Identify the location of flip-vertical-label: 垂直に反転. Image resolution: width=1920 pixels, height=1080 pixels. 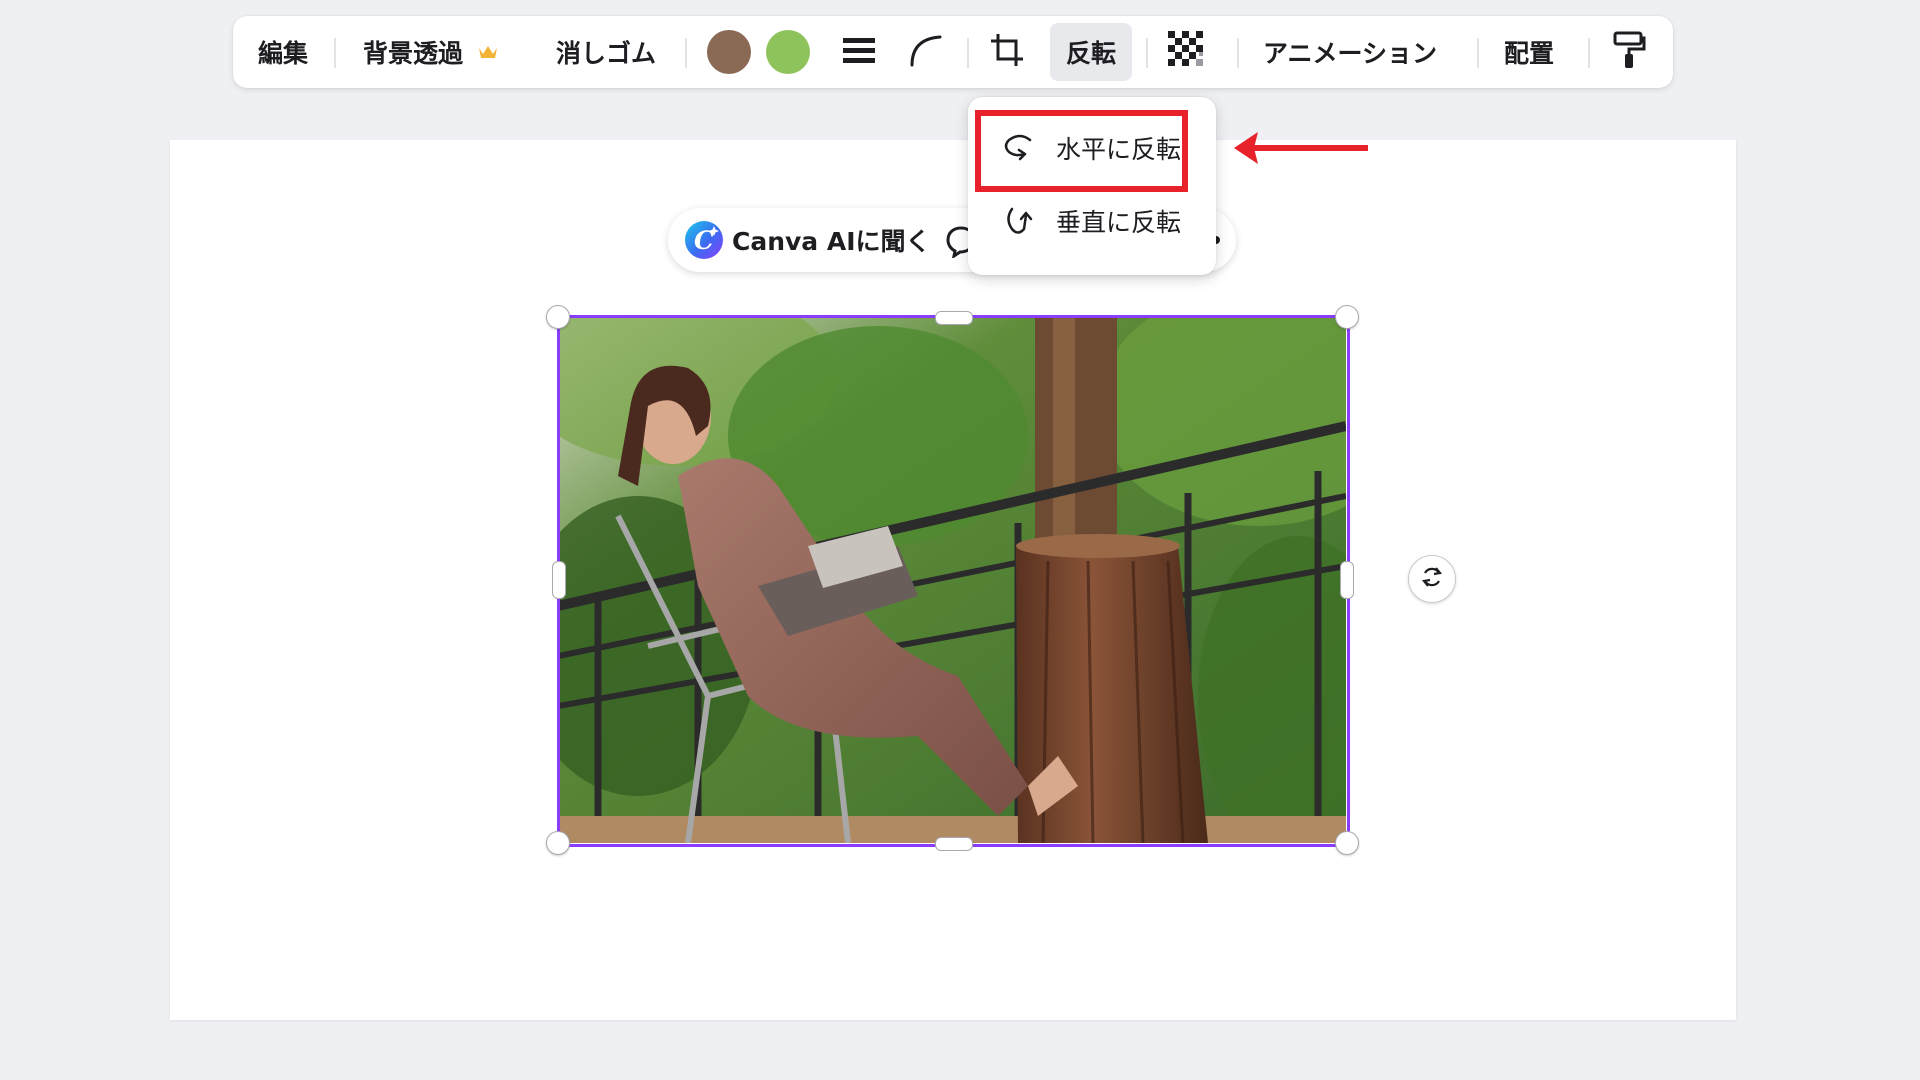
(1119, 222).